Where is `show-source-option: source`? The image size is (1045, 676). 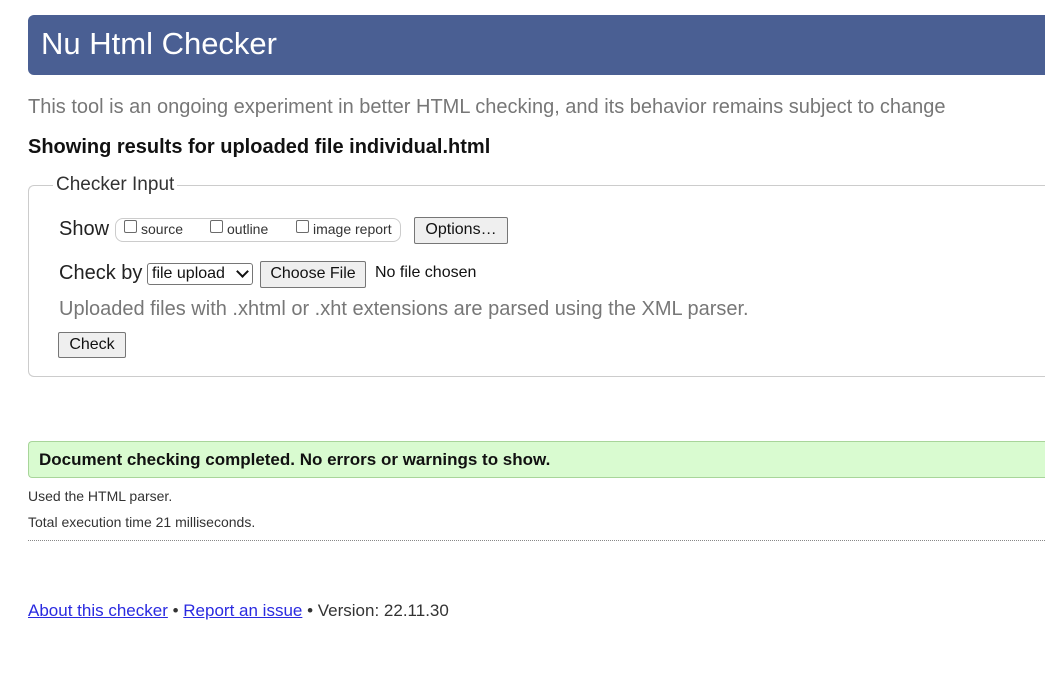
show-source-option: source is located at coordinates (154, 228).